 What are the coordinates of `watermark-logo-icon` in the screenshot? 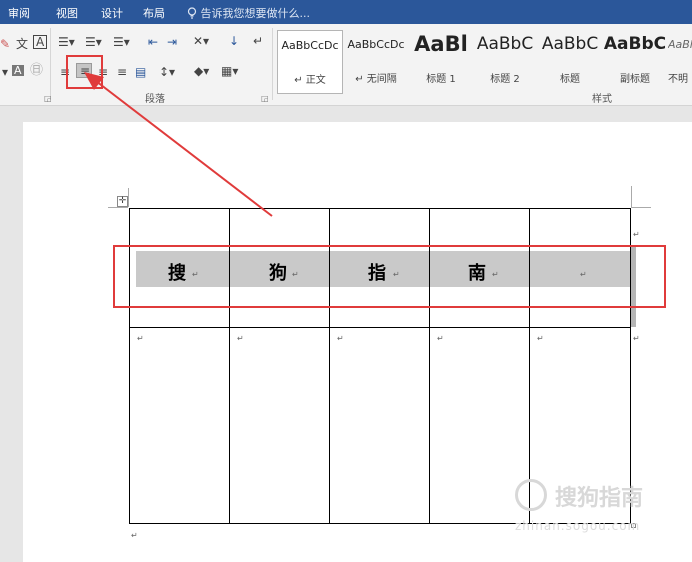 It's located at (531, 495).